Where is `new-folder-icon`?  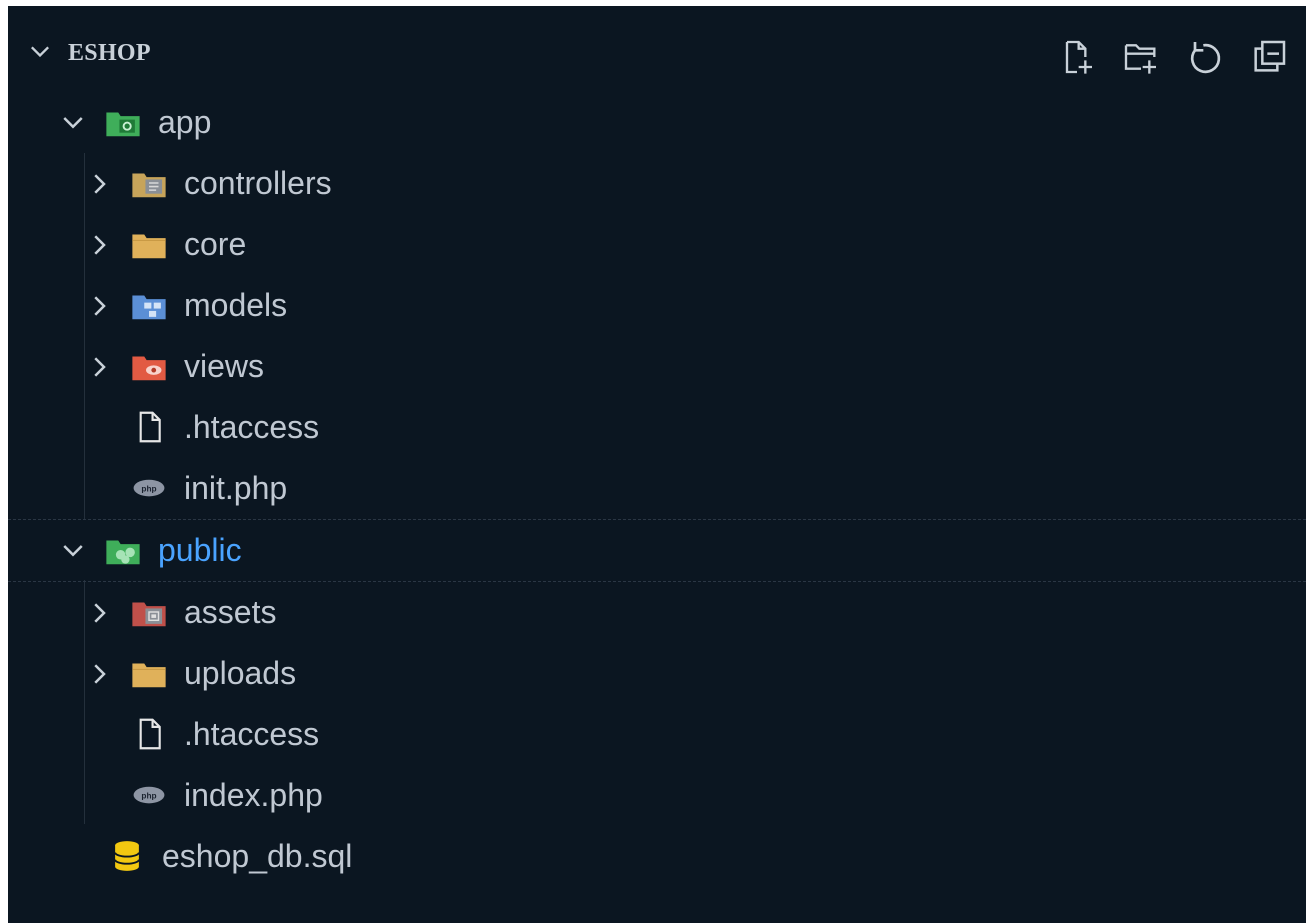 new-folder-icon is located at coordinates (1140, 59).